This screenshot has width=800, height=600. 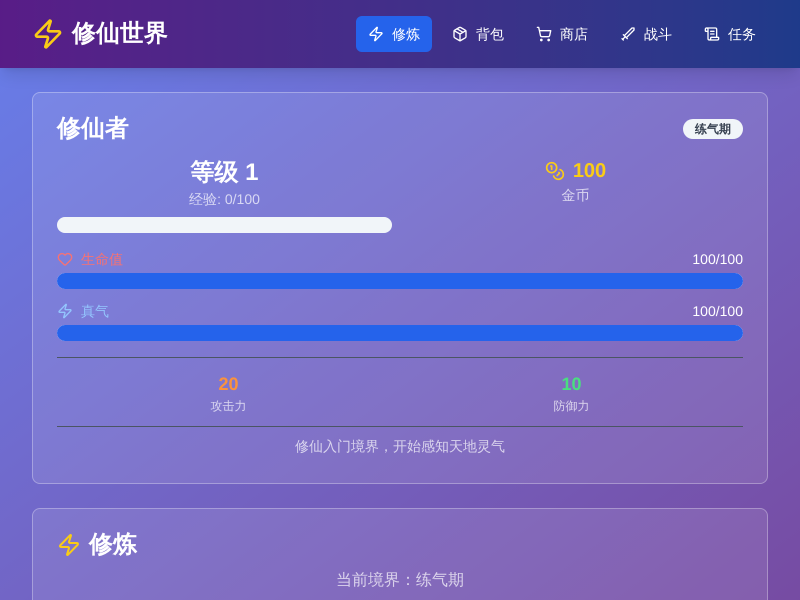 I want to click on coins-icon, so click(x=554, y=171).